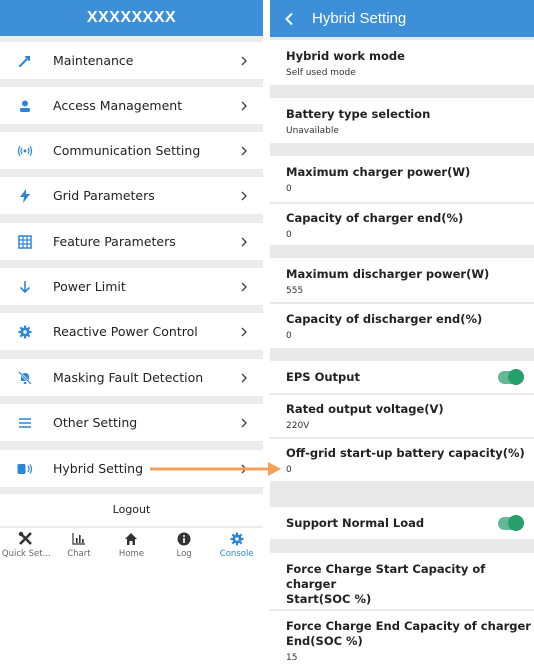  What do you see at coordinates (358, 114) in the screenshot?
I see `setting-label: Battery type selection` at bounding box center [358, 114].